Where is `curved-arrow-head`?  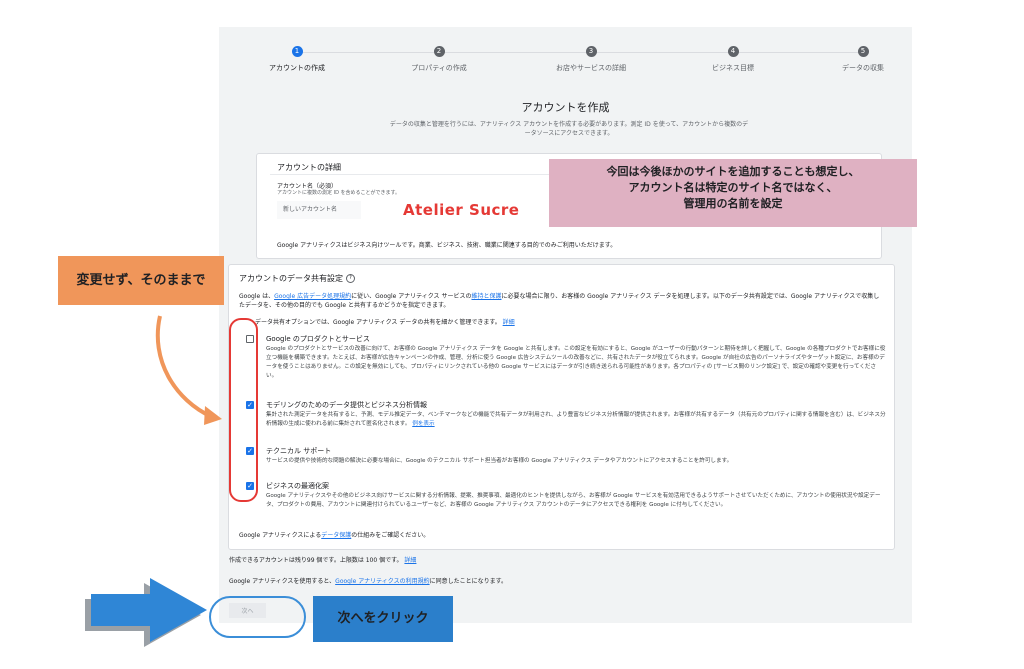 curved-arrow-head is located at coordinates (213, 415).